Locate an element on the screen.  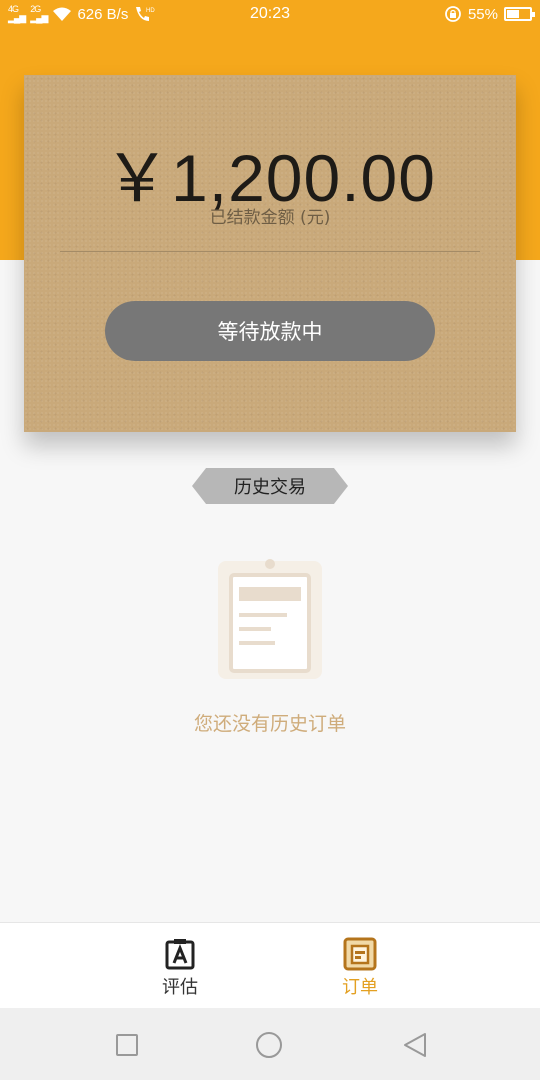
network-speed: 626 B/s is located at coordinates (103, 14).